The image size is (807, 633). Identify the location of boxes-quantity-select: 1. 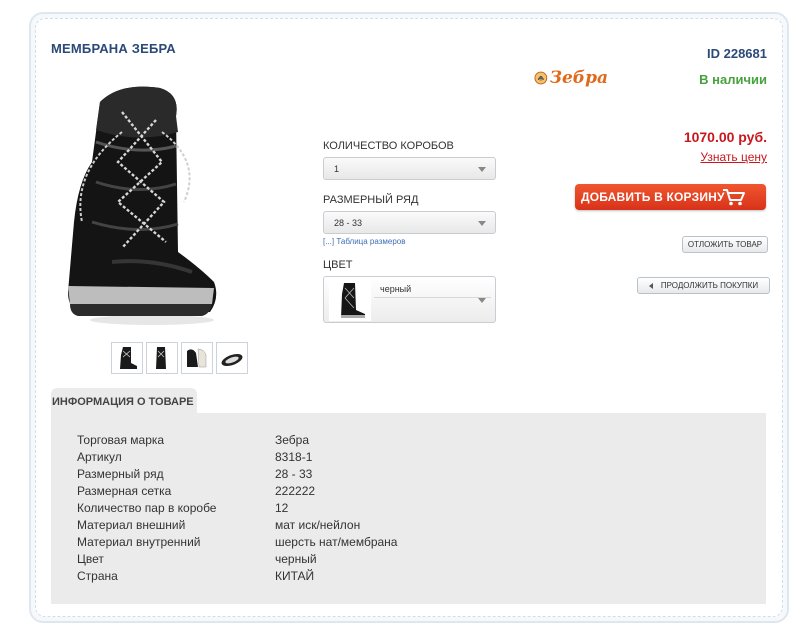
(409, 168).